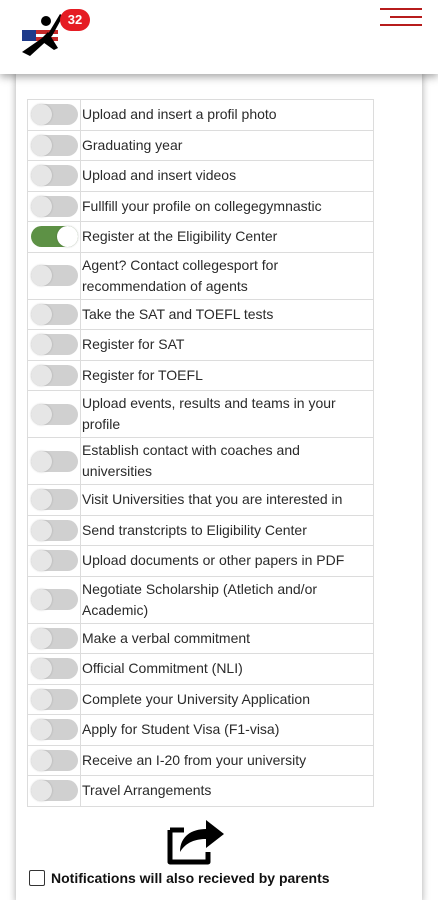 Image resolution: width=438 pixels, height=900 pixels. What do you see at coordinates (200, 561) in the screenshot?
I see `checklist-row: Upload documents or other papers in PDF` at bounding box center [200, 561].